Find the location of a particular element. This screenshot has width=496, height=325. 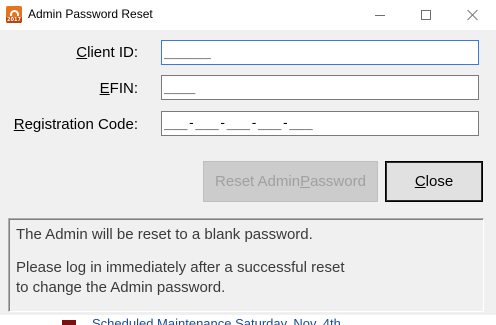

client-id-label: Client ID: is located at coordinates (107, 52).